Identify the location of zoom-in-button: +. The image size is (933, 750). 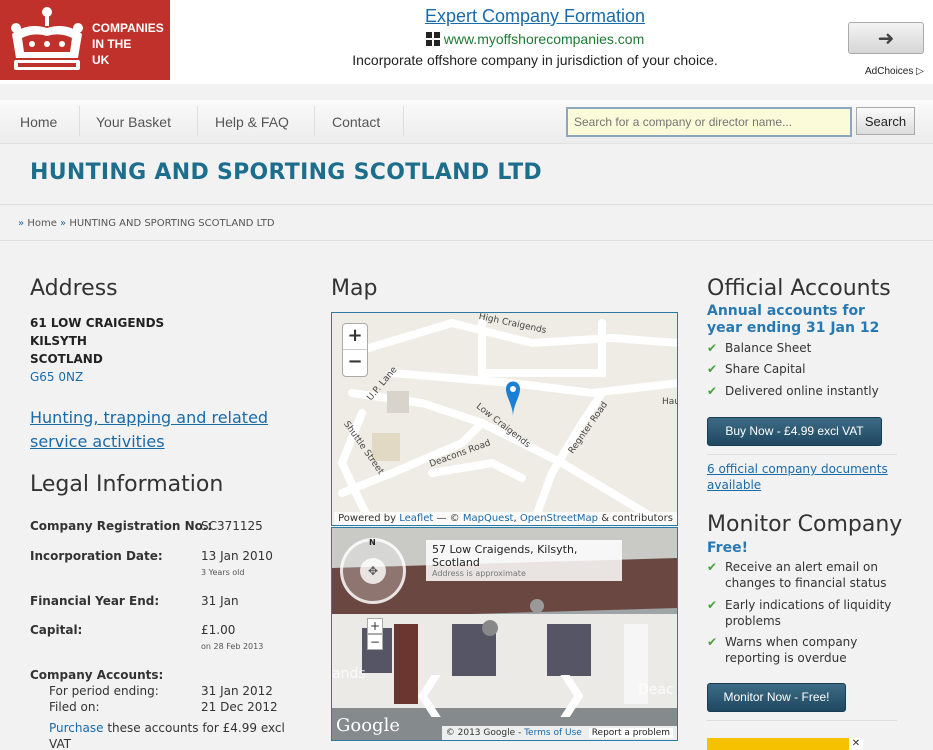
(355, 337).